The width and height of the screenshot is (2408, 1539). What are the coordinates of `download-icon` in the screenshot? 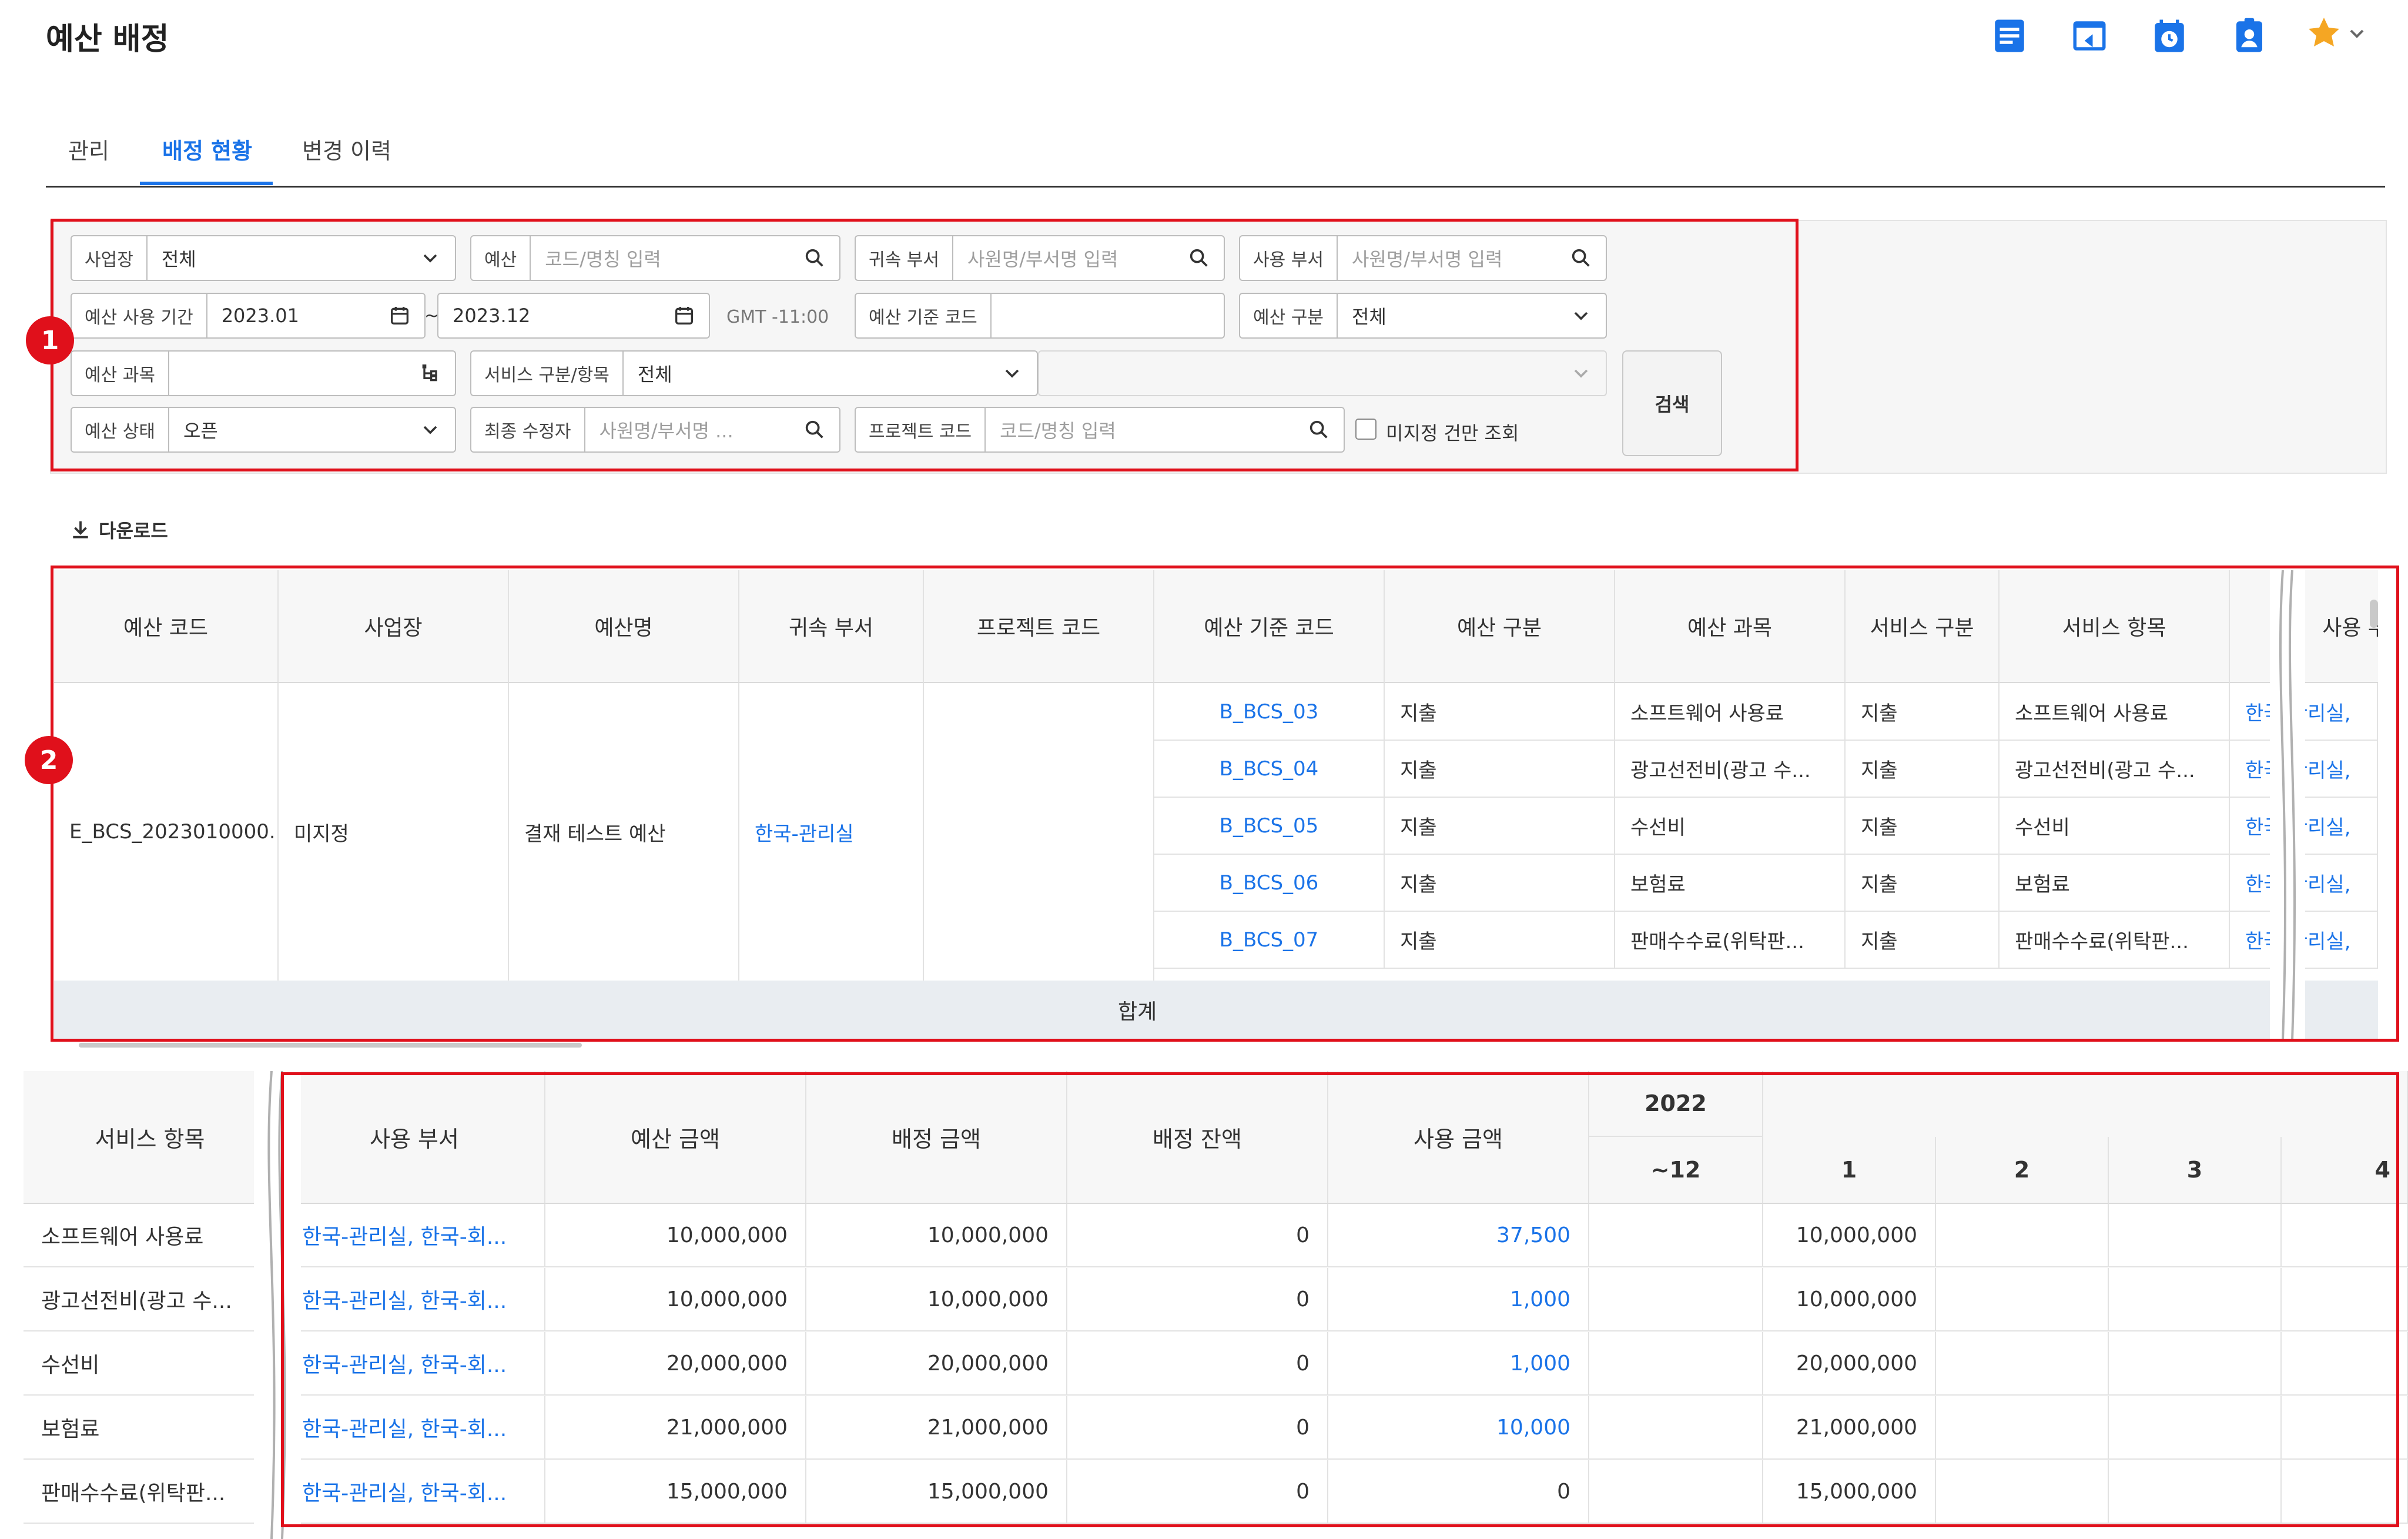 It's located at (80, 529).